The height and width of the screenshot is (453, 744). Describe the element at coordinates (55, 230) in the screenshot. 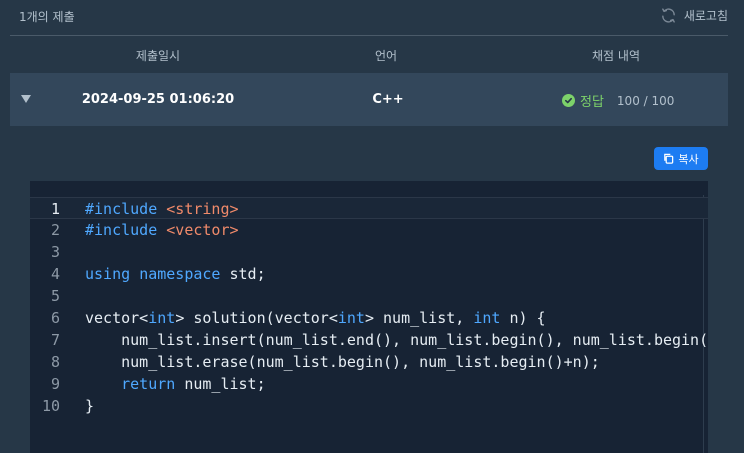

I see `line-number: 2` at that location.